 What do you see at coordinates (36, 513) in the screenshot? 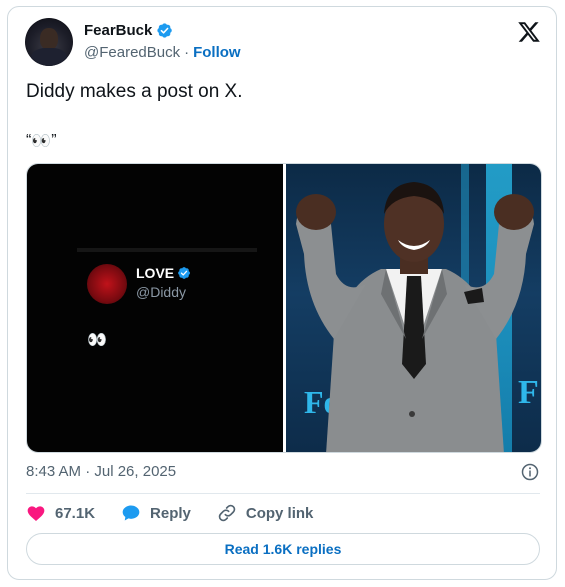
I see `heart-icon` at bounding box center [36, 513].